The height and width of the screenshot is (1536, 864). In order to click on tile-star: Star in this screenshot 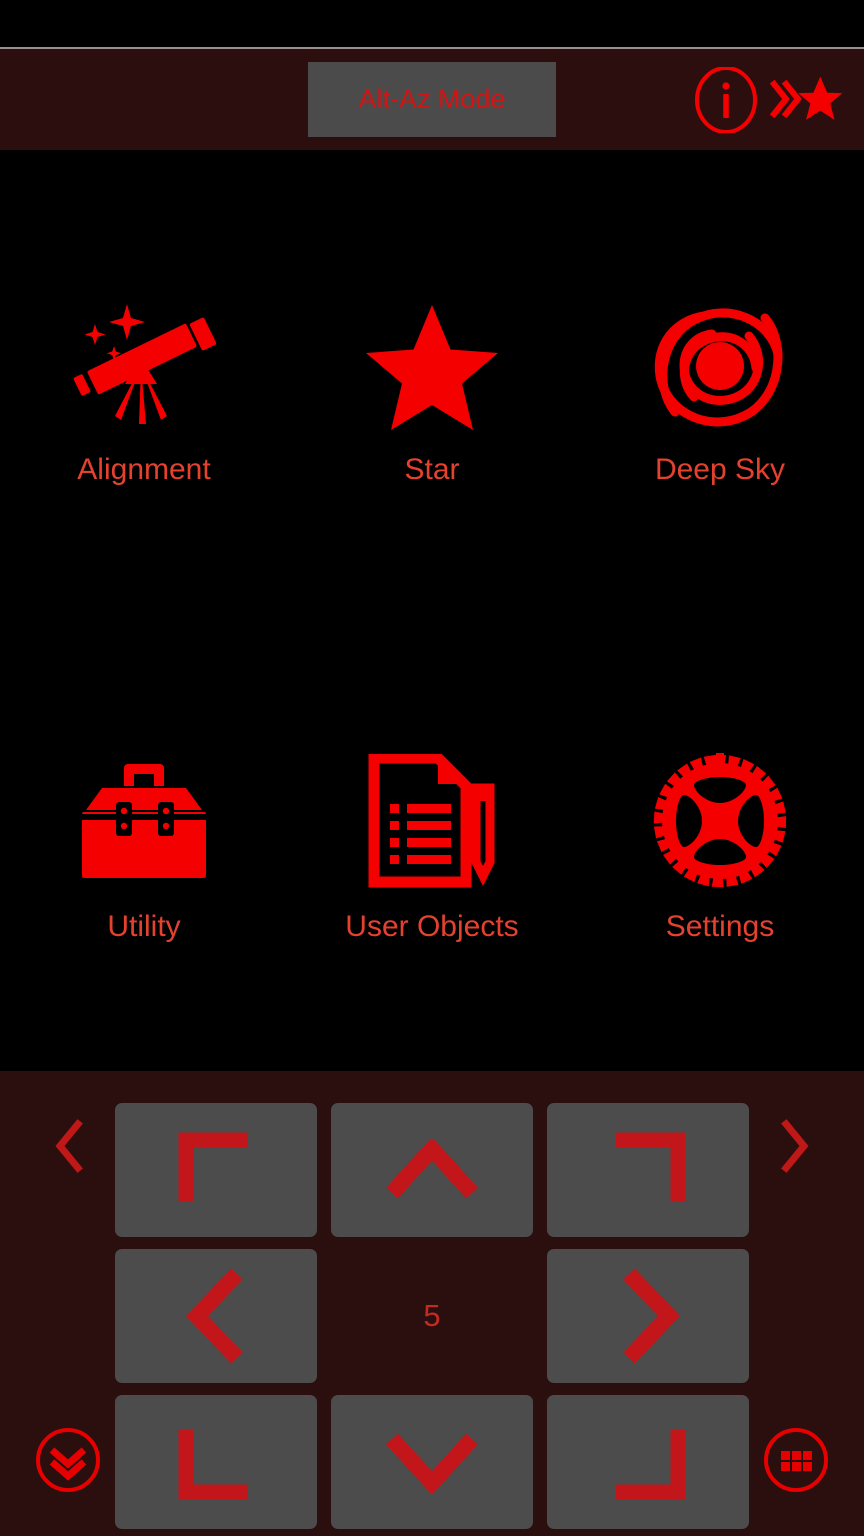, I will do `click(432, 389)`.